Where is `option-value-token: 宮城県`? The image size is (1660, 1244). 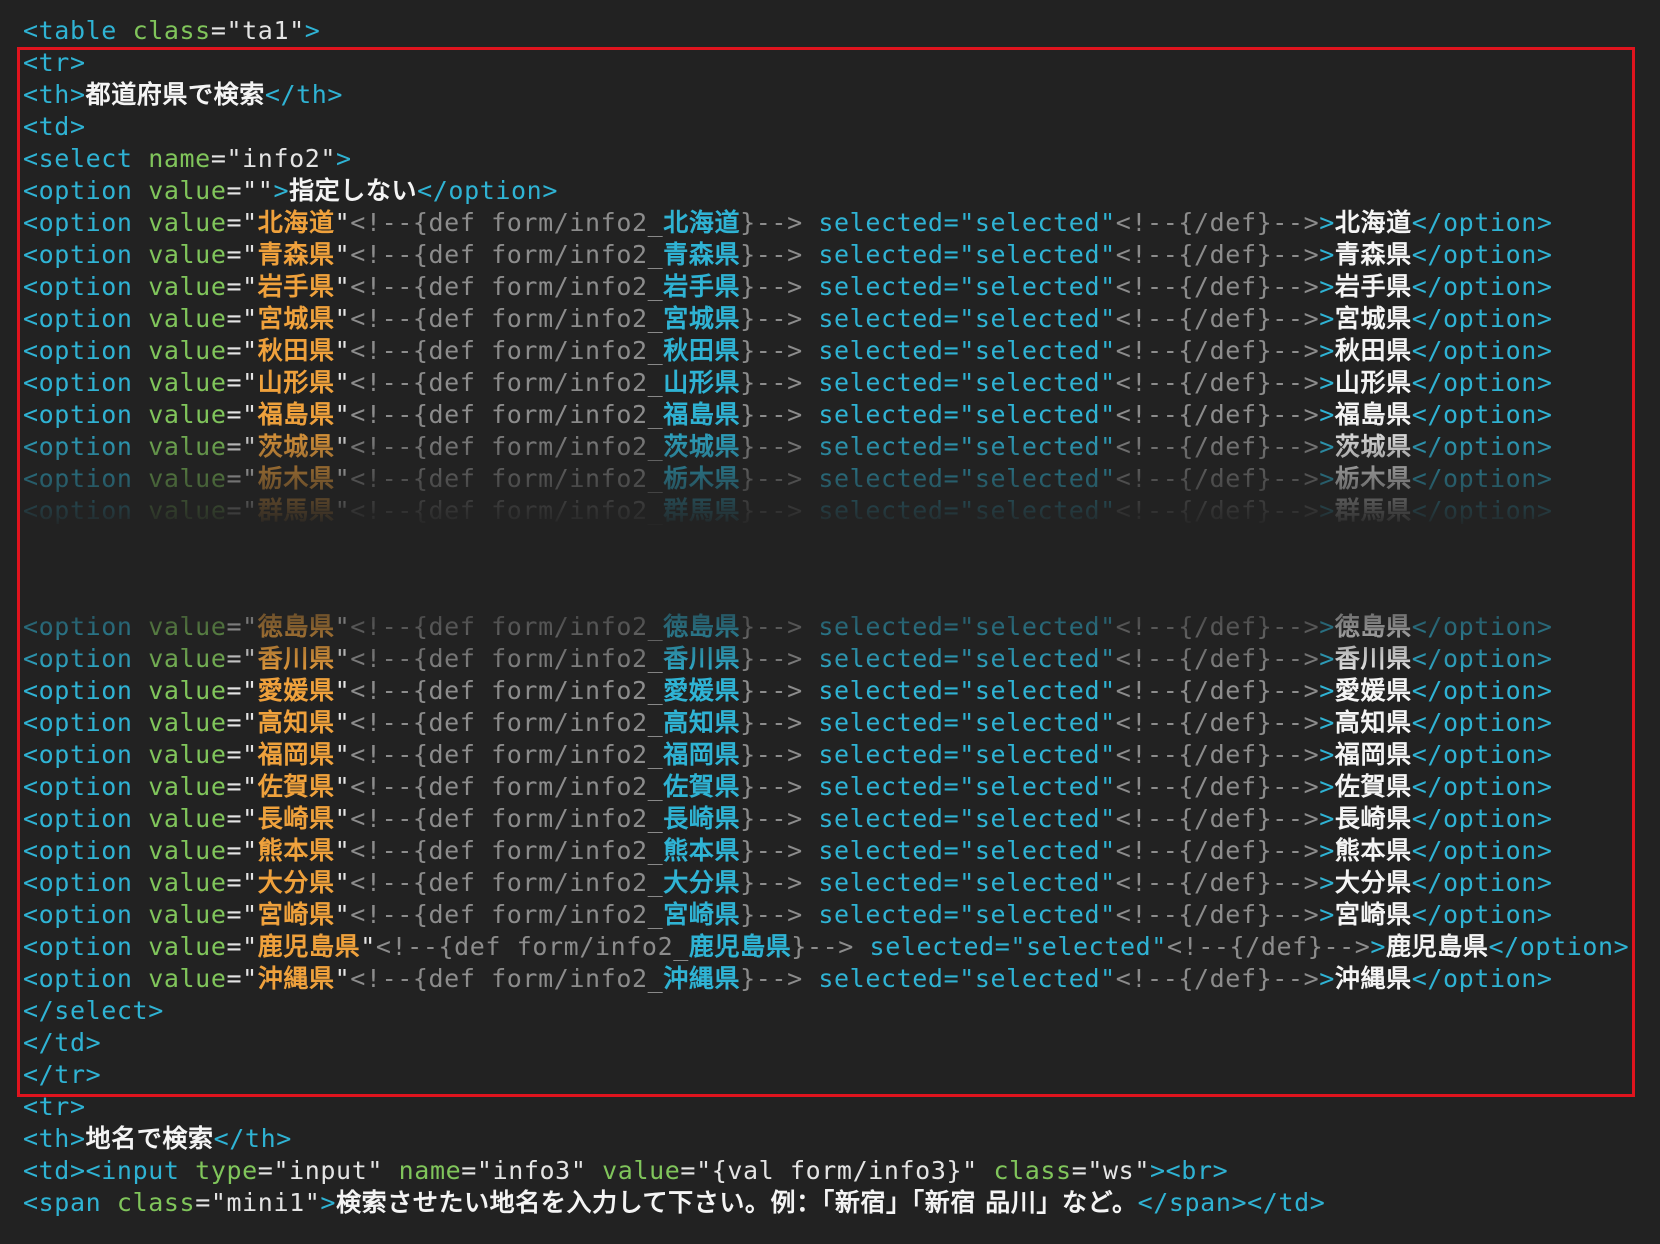
option-value-token: 宮城県 is located at coordinates (296, 318).